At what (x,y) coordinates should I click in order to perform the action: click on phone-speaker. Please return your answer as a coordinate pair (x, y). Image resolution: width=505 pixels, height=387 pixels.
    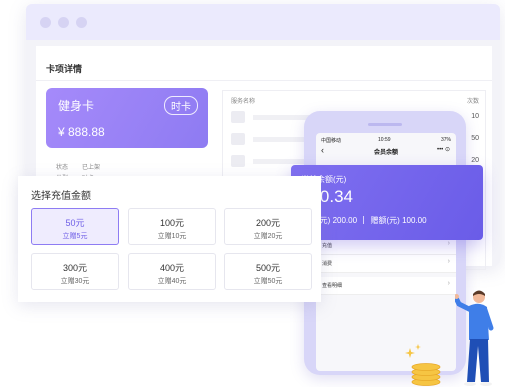
    Looking at the image, I should click on (385, 124).